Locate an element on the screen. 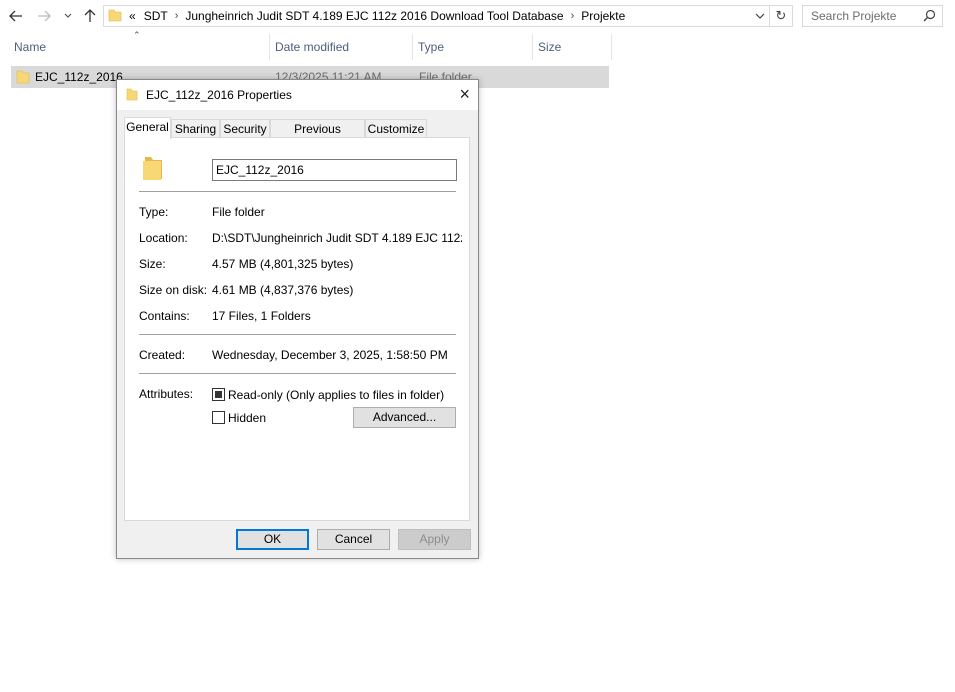 The height and width of the screenshot is (692, 955). tab-security: Security is located at coordinates (245, 128).